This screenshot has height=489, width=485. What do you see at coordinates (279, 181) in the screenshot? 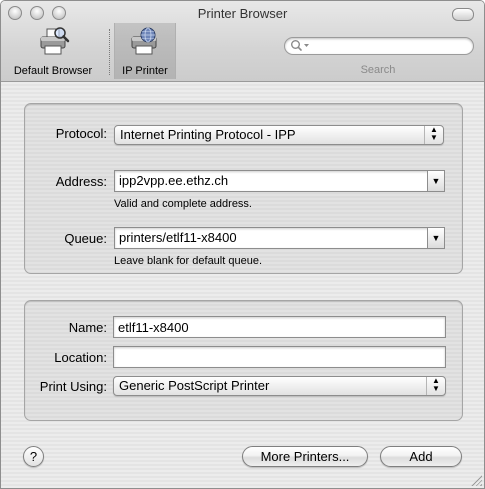
I see `address-field: ipp2vpp.ee.ethz.ch ▼` at bounding box center [279, 181].